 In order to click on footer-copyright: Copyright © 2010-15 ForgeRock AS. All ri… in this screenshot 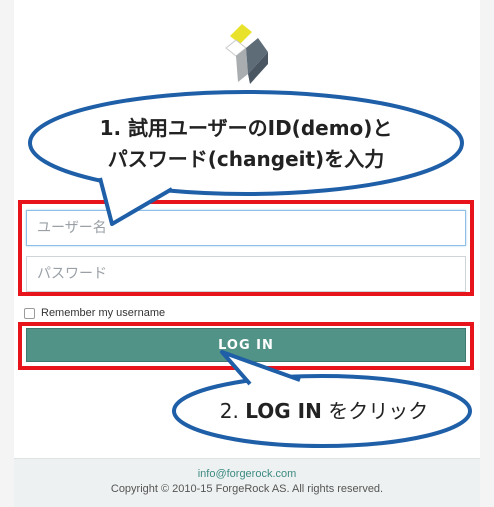, I will do `click(247, 489)`.